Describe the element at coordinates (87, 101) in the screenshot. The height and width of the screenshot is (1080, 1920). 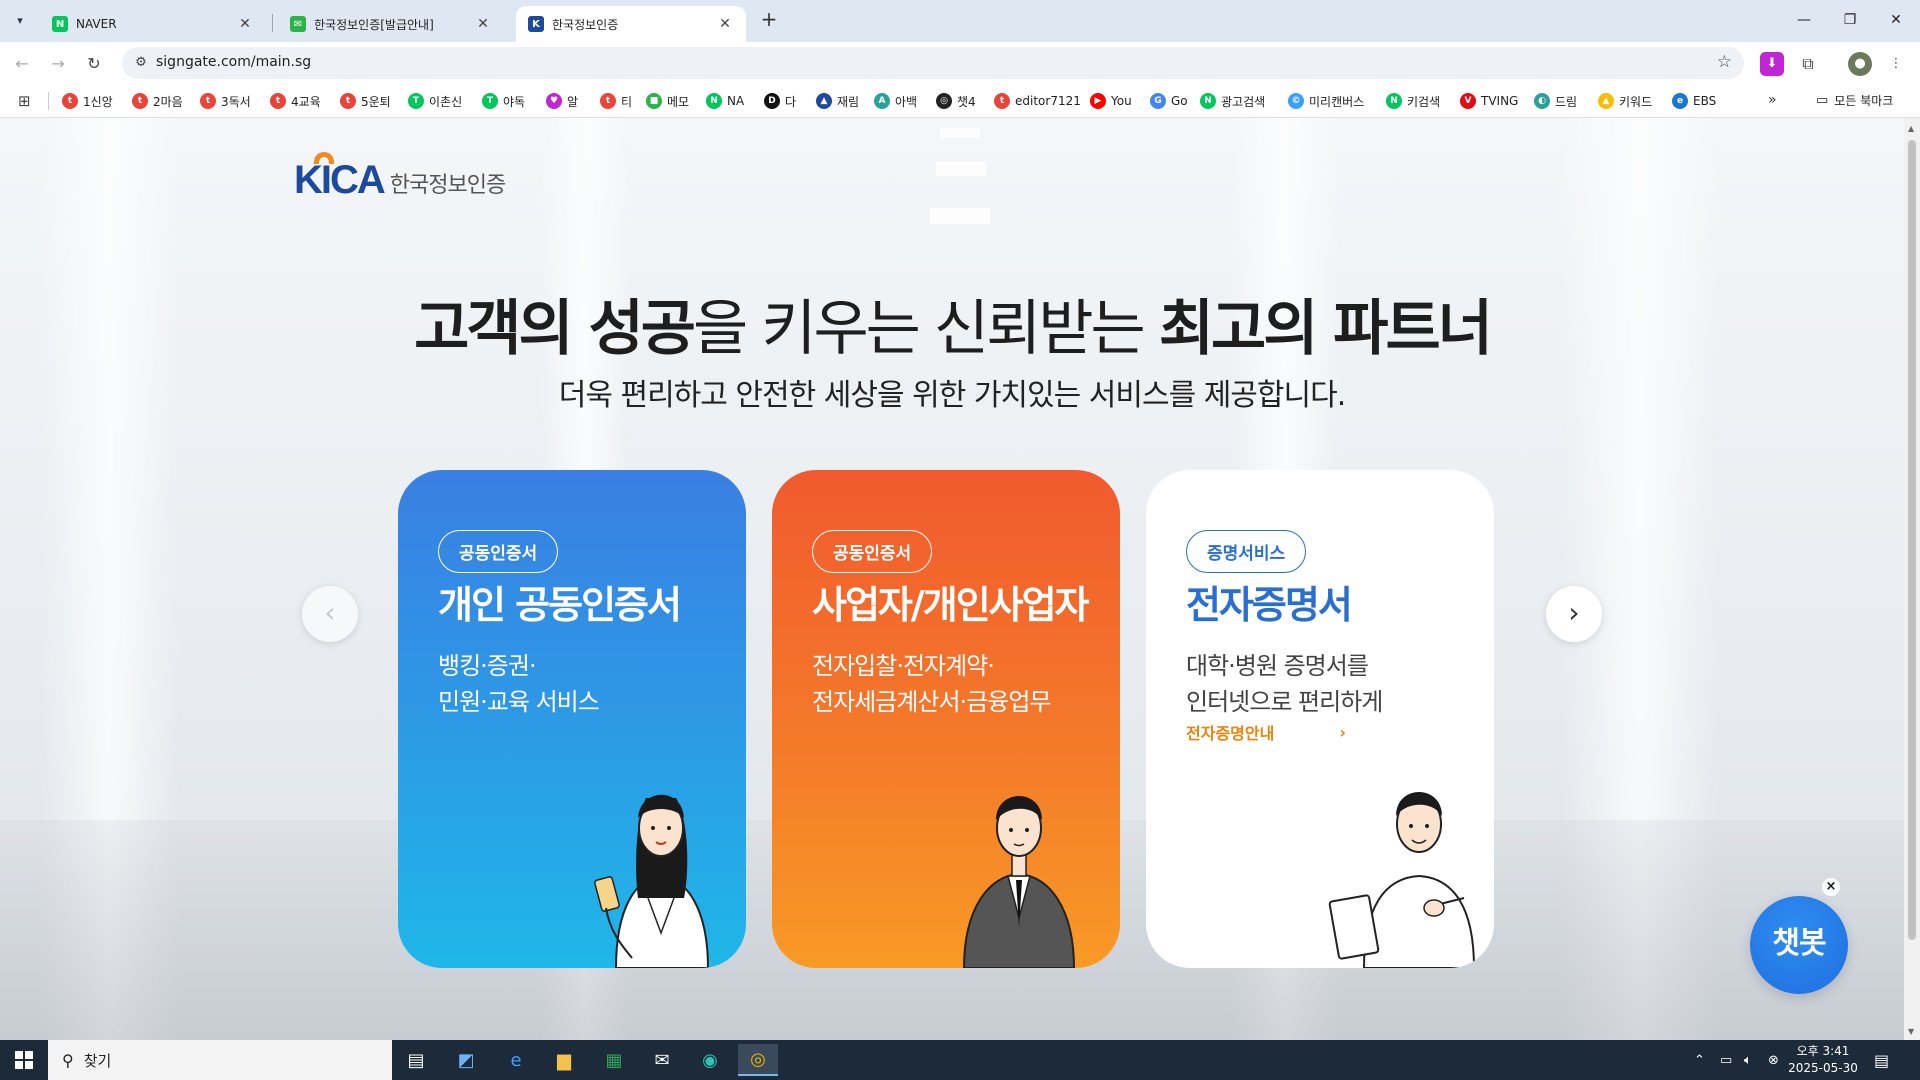
I see `bookmark-item: t 1신앙` at that location.